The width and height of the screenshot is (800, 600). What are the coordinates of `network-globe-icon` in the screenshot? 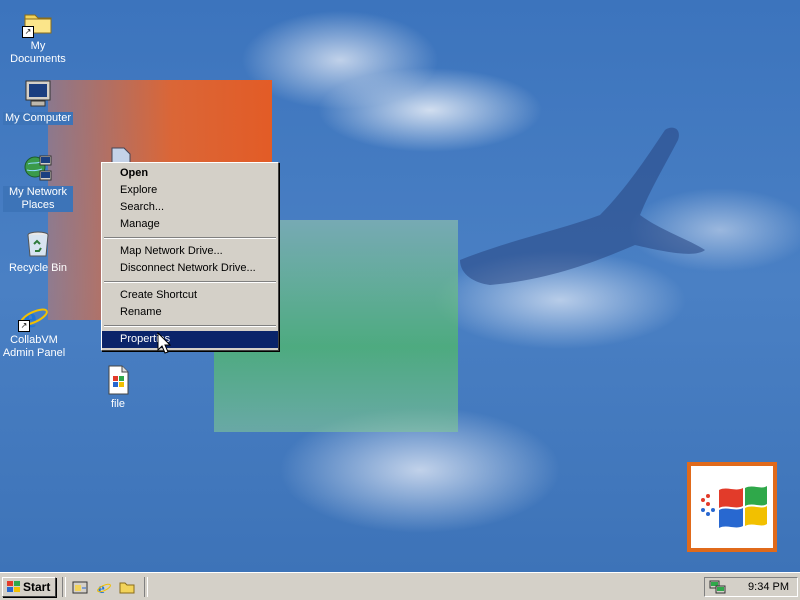 It's located at (38, 168).